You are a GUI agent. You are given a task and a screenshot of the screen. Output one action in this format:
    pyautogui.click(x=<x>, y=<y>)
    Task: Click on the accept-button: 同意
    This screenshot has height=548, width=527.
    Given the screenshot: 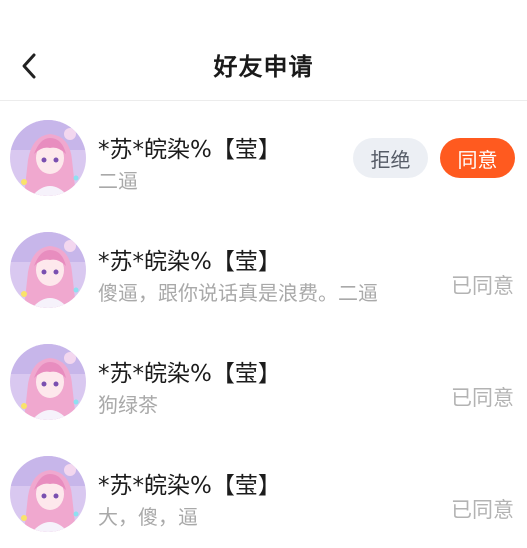 What is the action you would take?
    pyautogui.click(x=477, y=158)
    